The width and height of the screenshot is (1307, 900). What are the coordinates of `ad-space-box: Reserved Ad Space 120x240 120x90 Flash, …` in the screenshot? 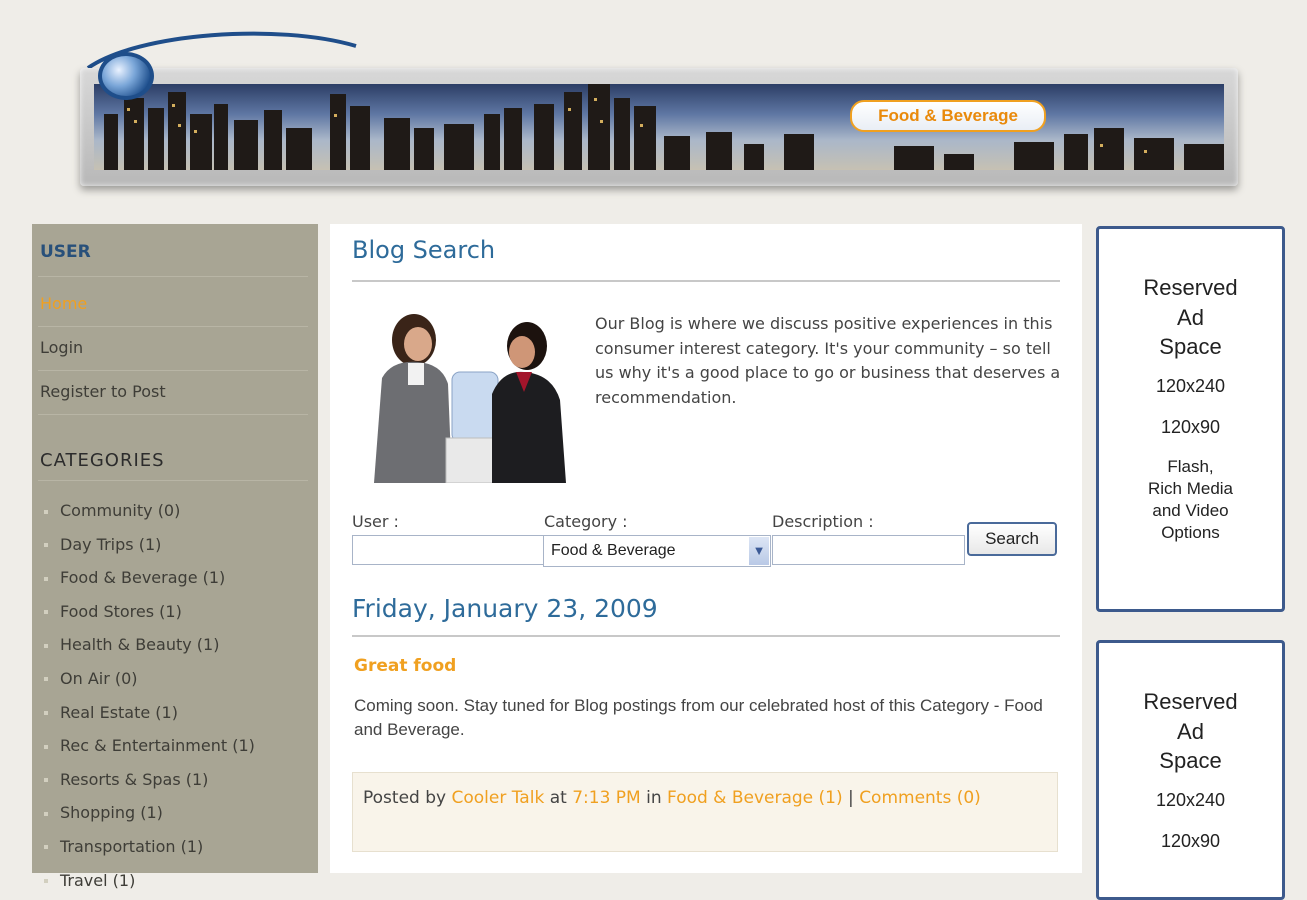 It's located at (1190, 419).